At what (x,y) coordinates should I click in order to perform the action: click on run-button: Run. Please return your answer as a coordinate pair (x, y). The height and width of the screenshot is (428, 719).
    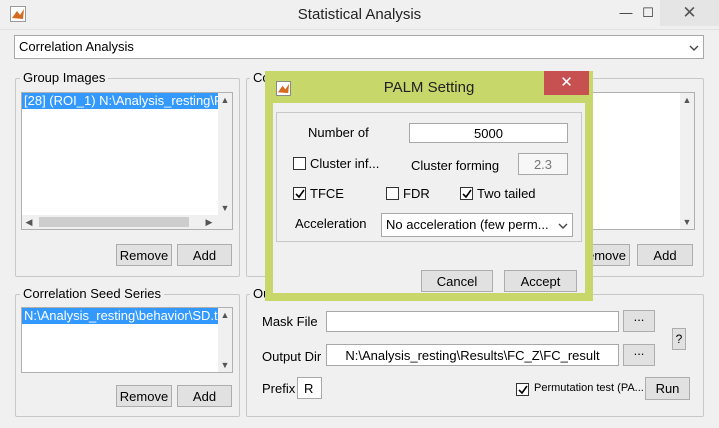
    Looking at the image, I should click on (667, 388).